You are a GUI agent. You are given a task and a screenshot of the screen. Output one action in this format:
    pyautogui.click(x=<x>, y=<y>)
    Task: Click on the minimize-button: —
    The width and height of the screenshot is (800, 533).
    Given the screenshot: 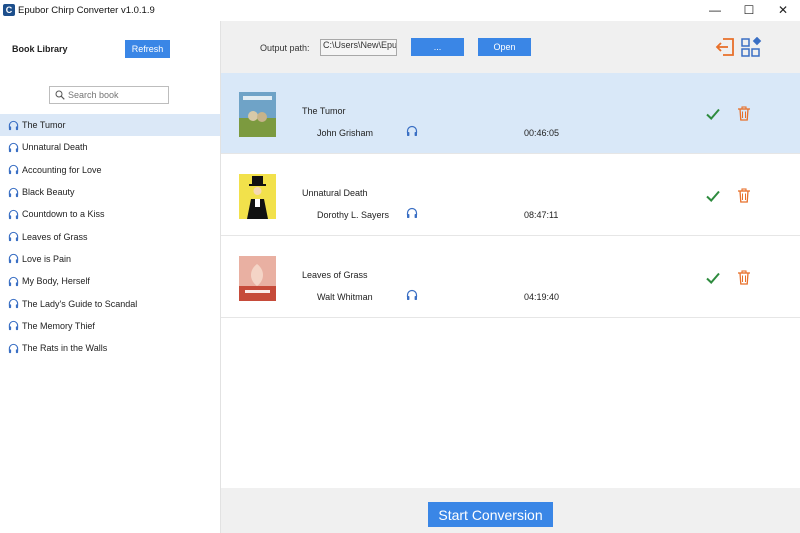 What is the action you would take?
    pyautogui.click(x=715, y=10)
    